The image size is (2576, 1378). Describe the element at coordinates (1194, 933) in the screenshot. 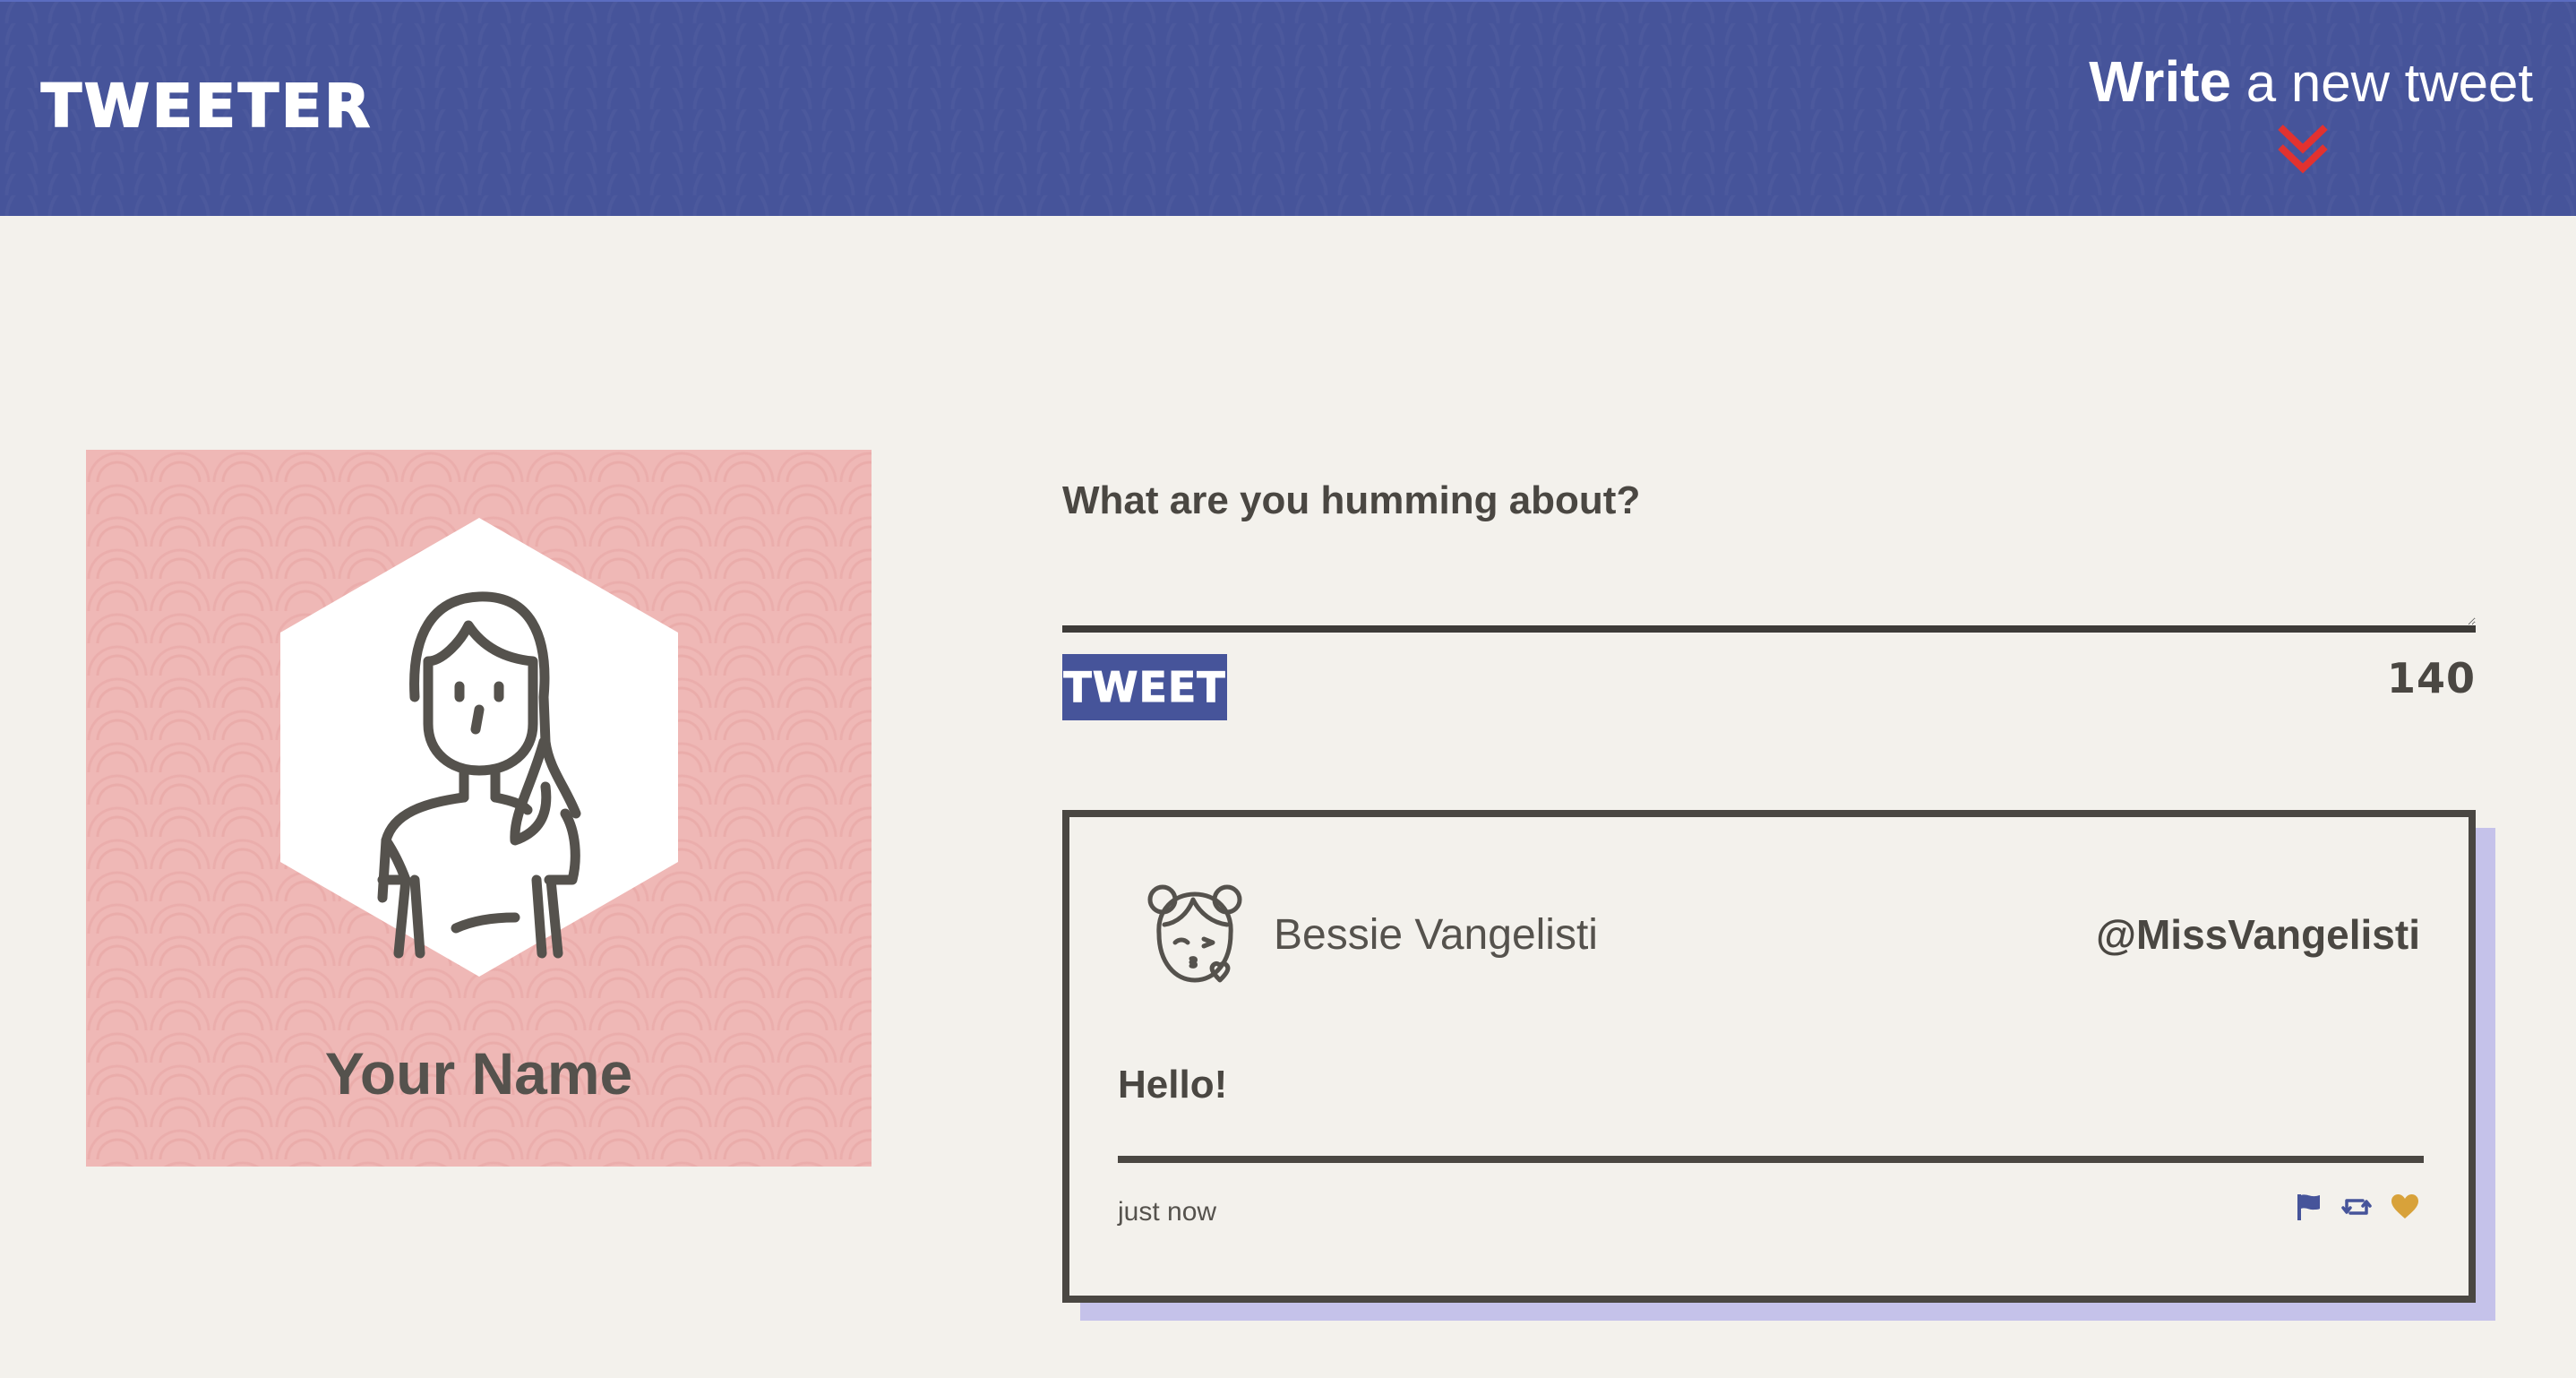

I see `girl-kiss-avatar-icon` at that location.